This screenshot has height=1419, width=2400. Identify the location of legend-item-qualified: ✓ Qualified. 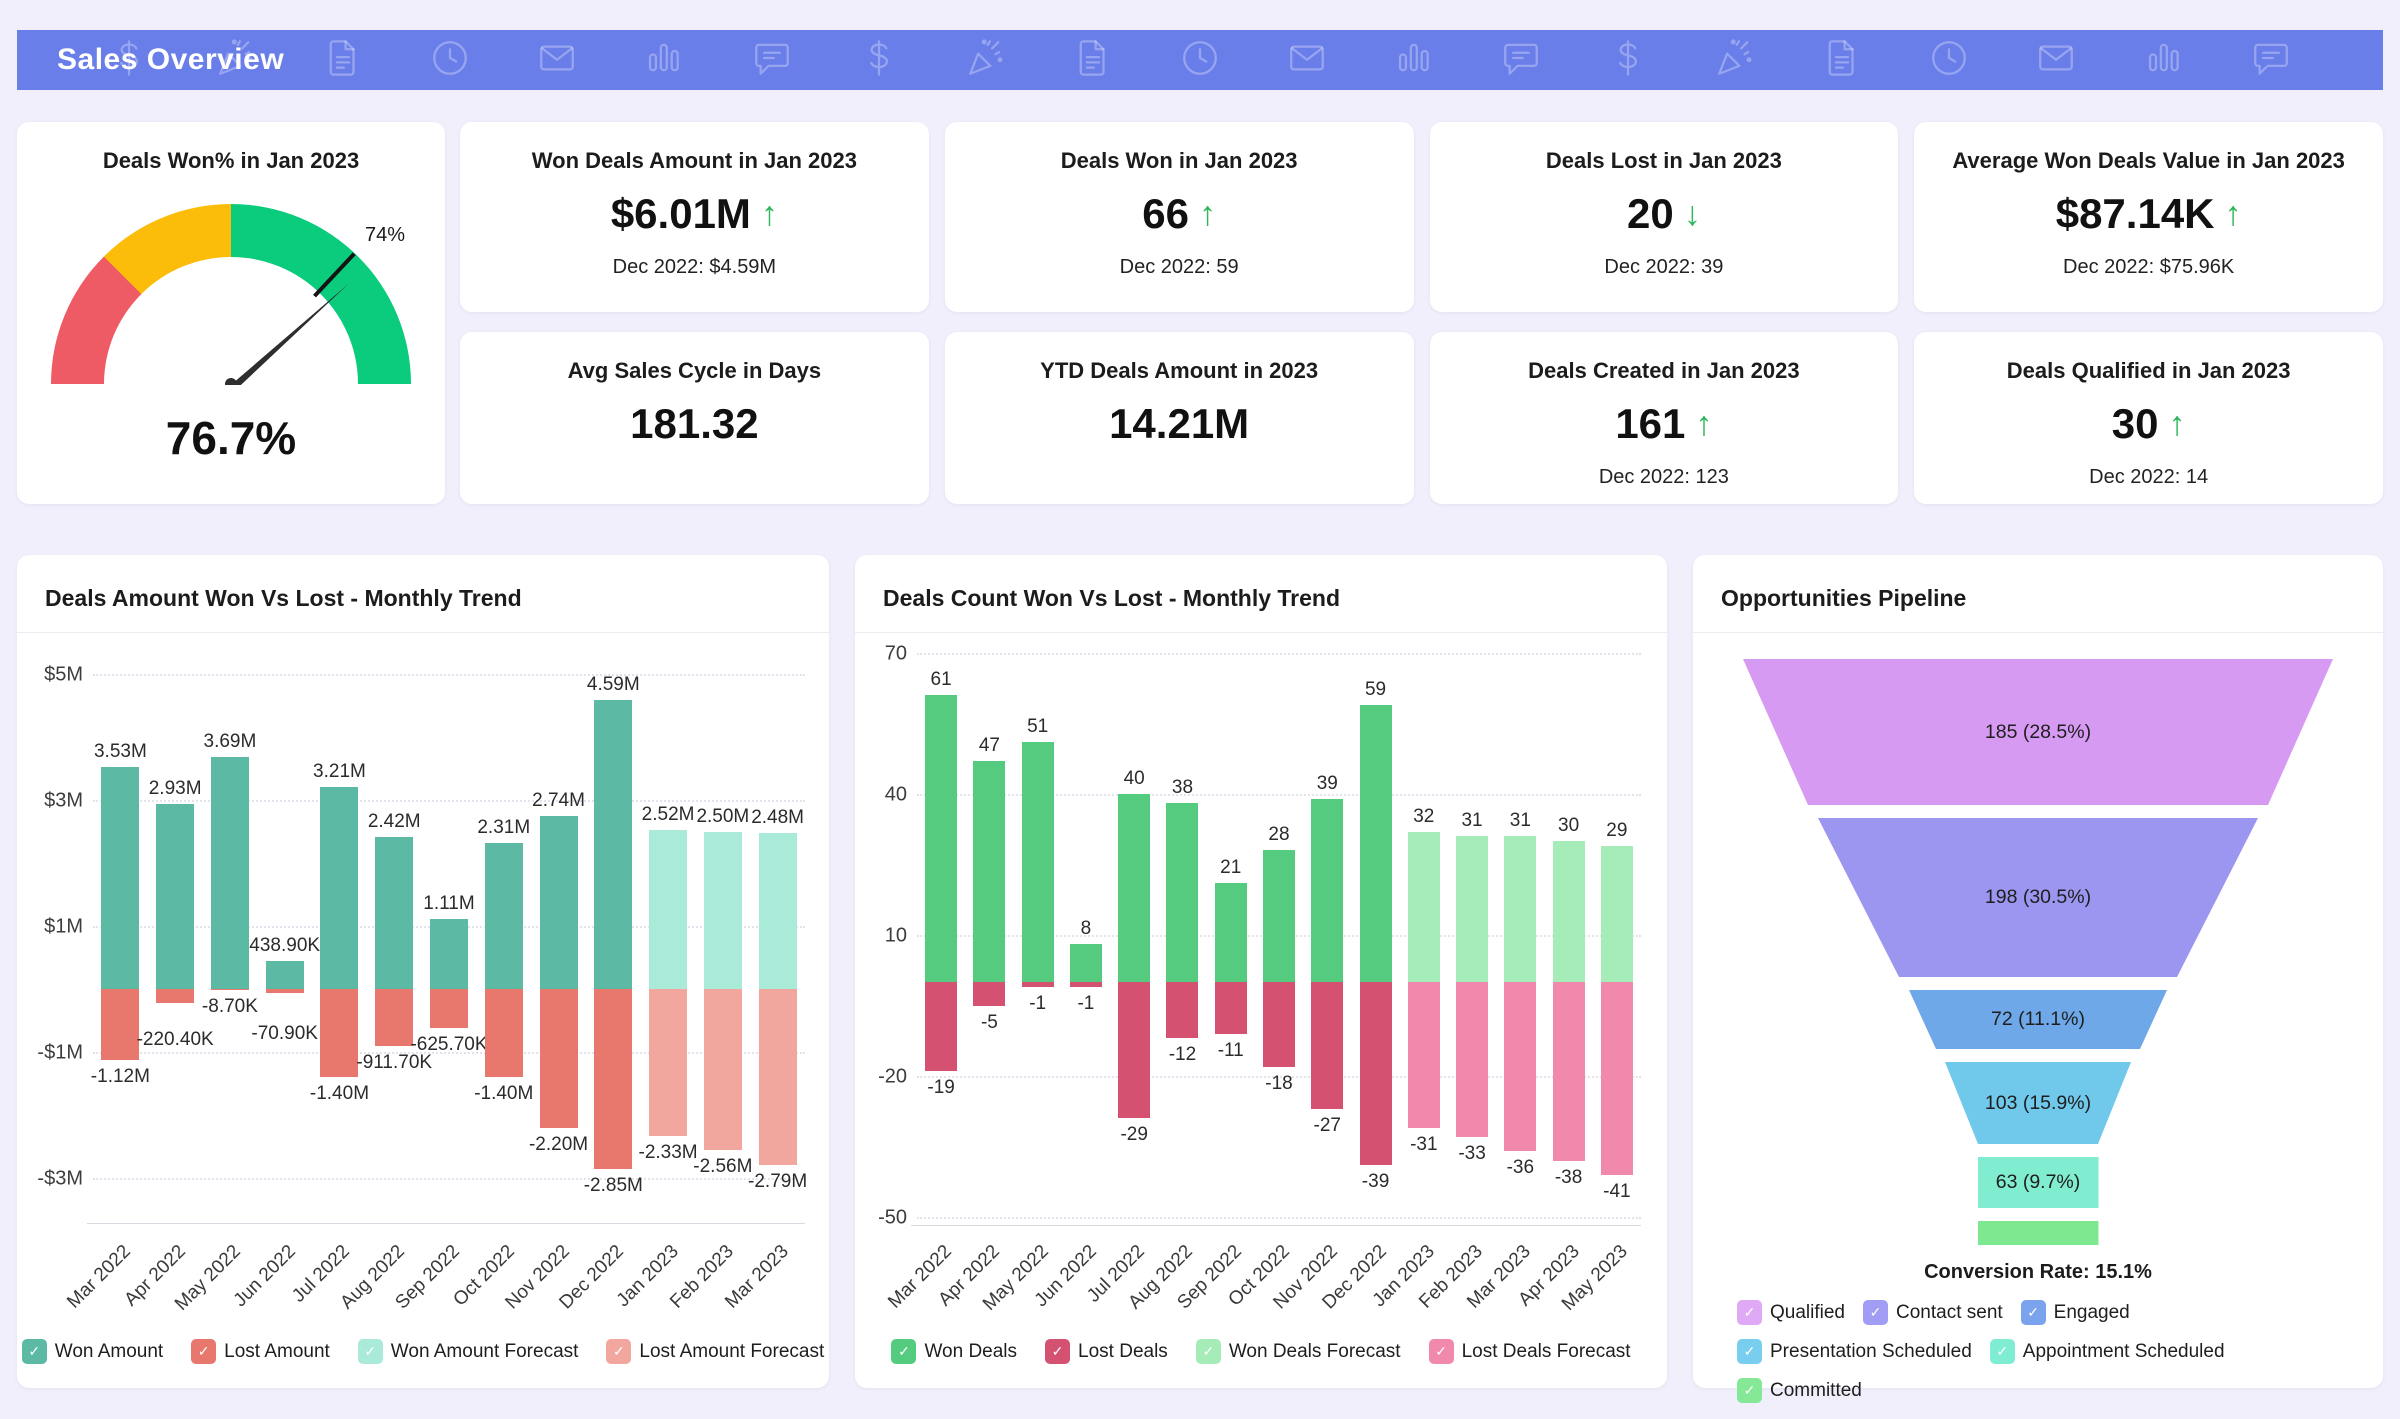
(1791, 1312).